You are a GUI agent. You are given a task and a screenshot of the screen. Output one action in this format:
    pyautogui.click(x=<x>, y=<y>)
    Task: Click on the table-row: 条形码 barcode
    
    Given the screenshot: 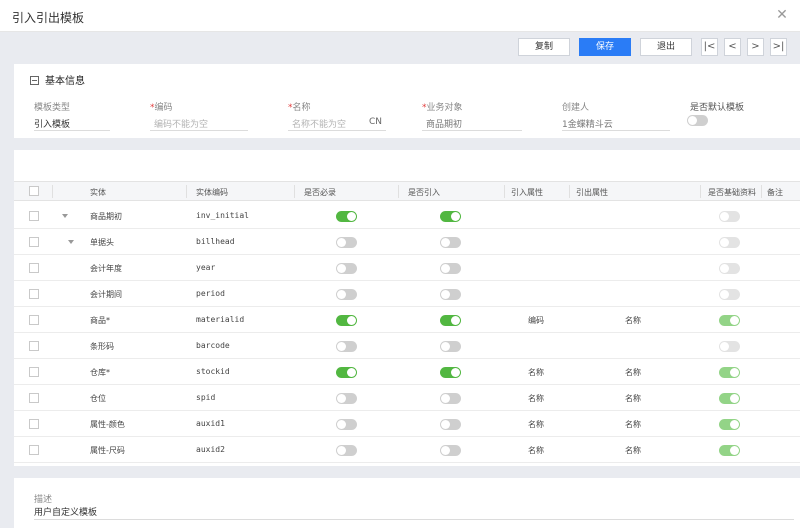 What is the action you would take?
    pyautogui.click(x=407, y=346)
    